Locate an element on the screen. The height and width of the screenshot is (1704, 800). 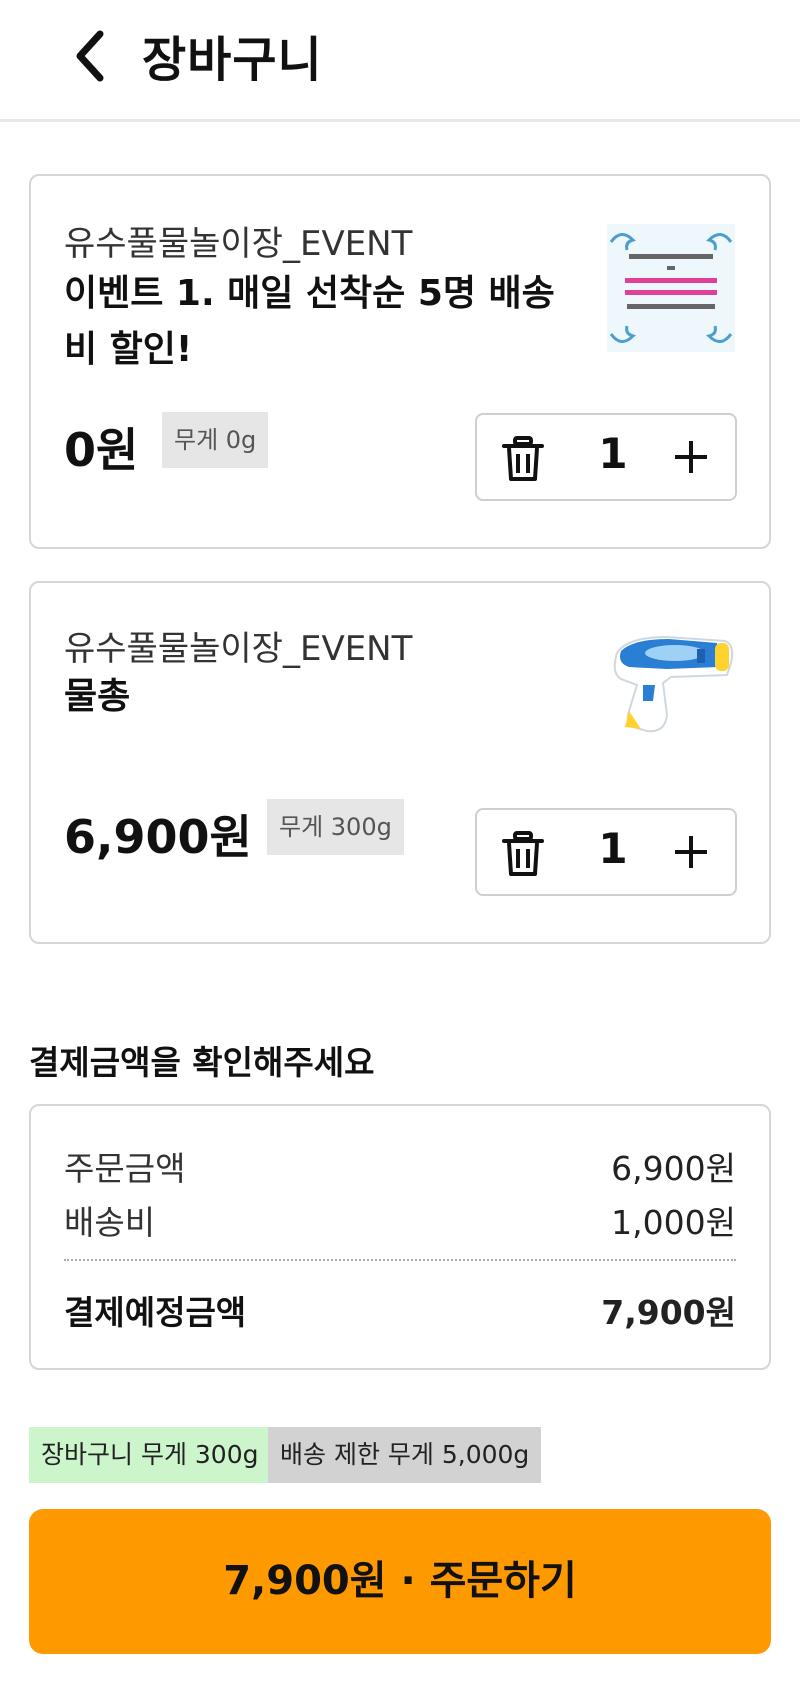
payment-section-title: 결제금액을 확인해주세요 is located at coordinates (202, 1062).